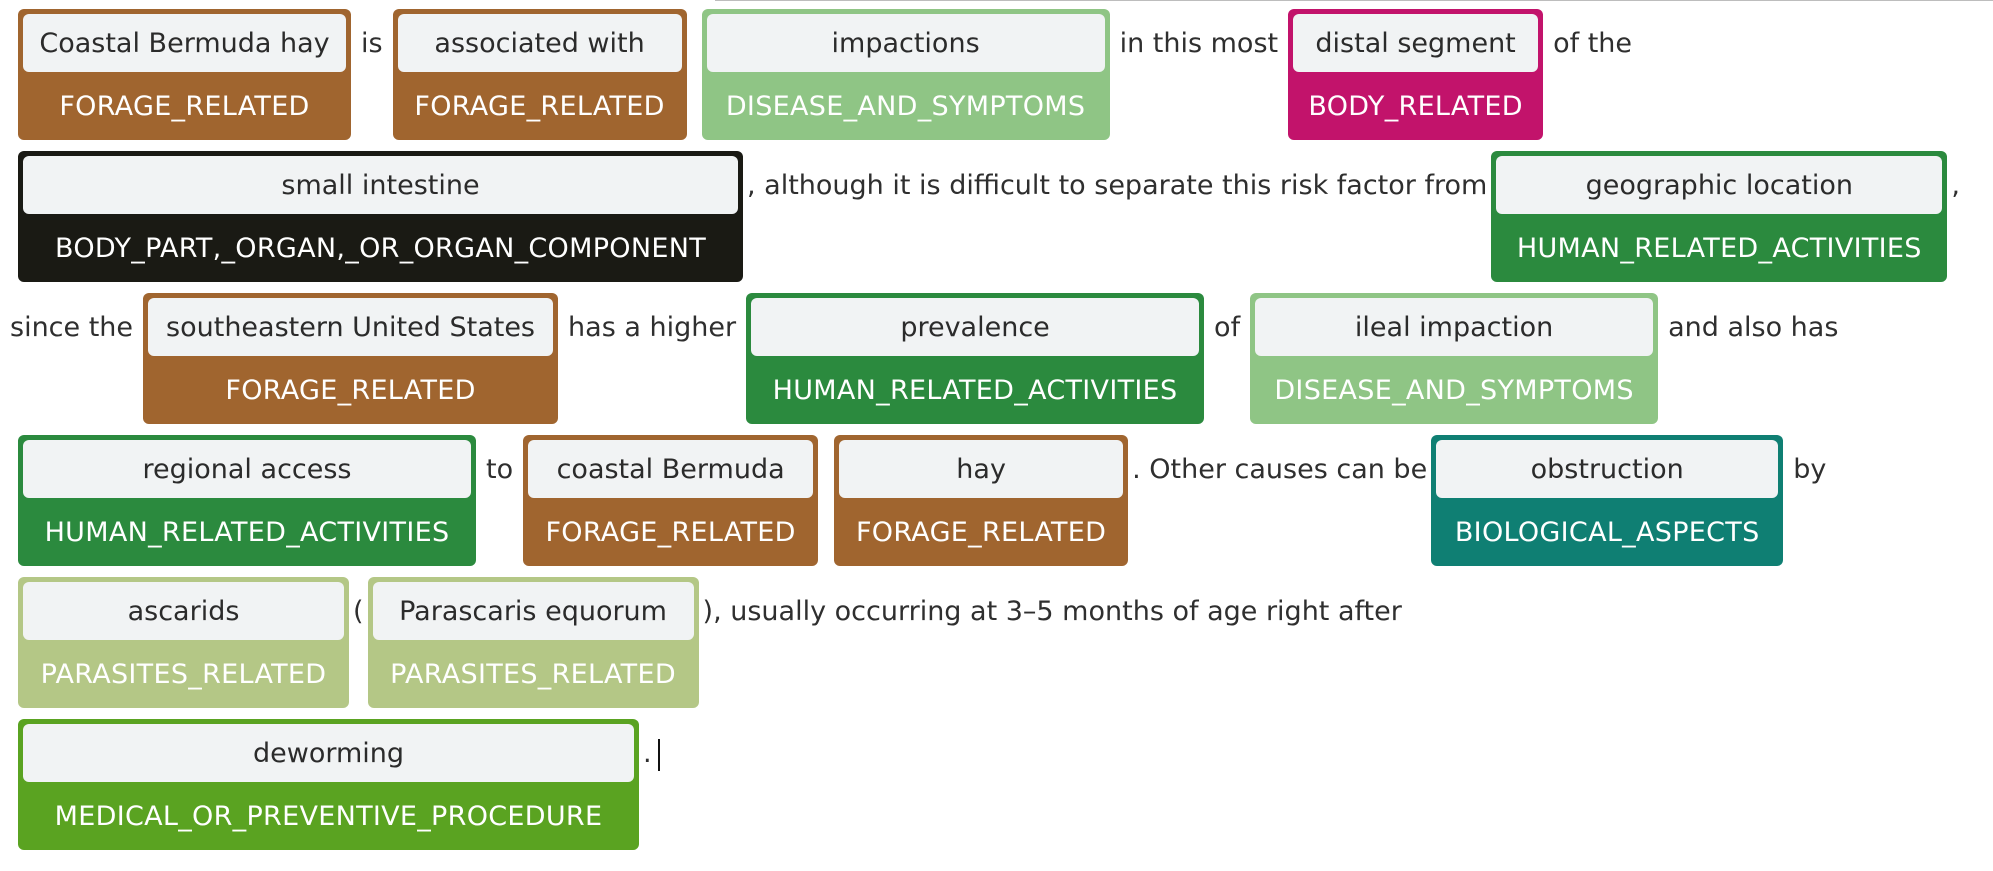 This screenshot has width=1993, height=871. What do you see at coordinates (533, 642) in the screenshot?
I see `entity-chip: Parascaris equorum PARASITES_RELATED` at bounding box center [533, 642].